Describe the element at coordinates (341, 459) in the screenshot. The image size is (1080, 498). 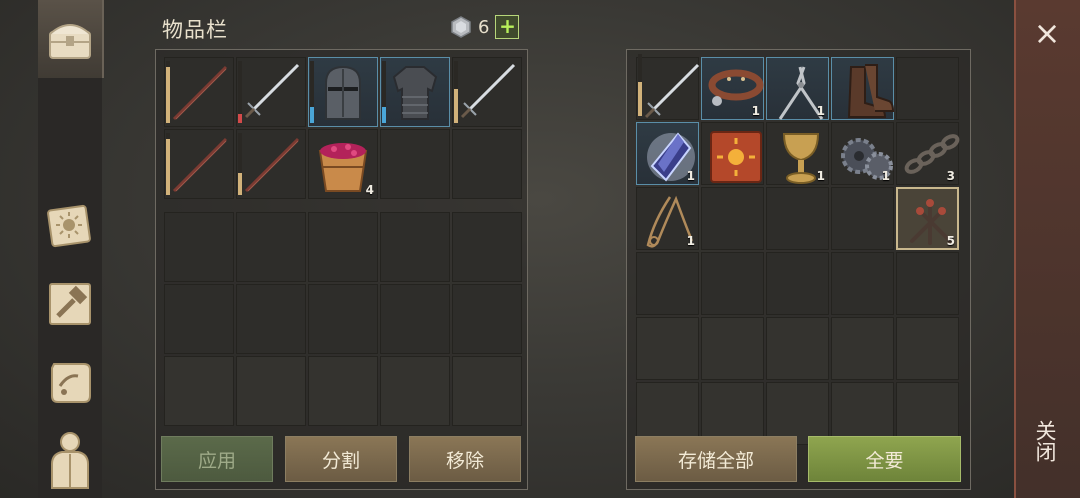
I see `split-button: 分割` at that location.